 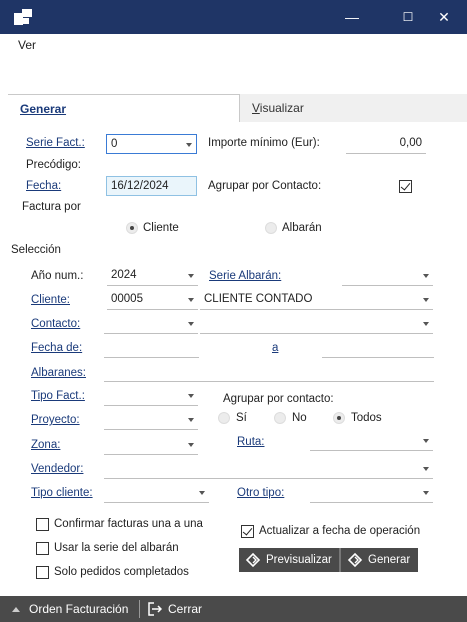 What do you see at coordinates (280, 418) in the screenshot?
I see `radio-agrupar-no` at bounding box center [280, 418].